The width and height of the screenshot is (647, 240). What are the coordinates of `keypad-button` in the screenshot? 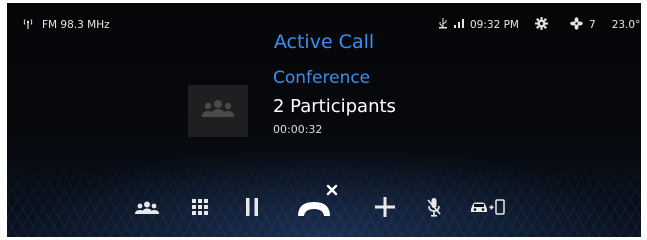 It's located at (200, 209).